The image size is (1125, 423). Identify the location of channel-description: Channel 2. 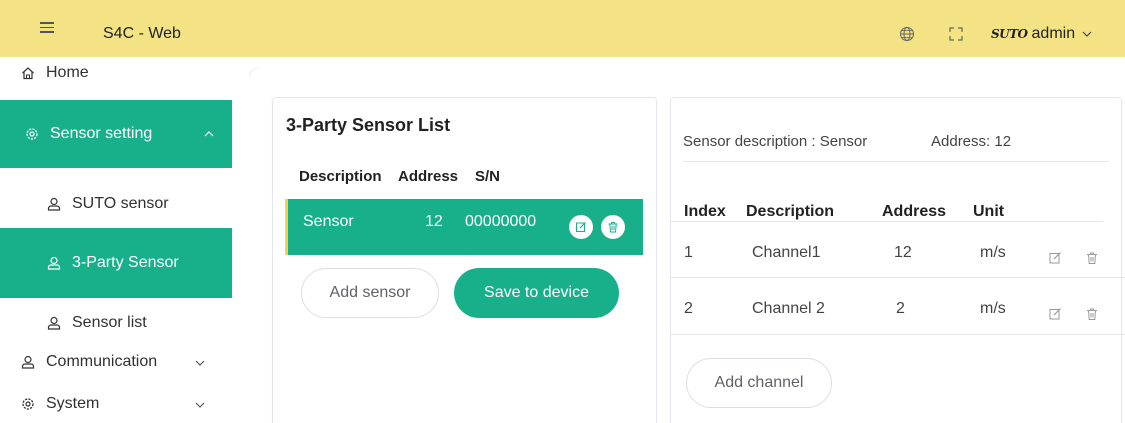
(788, 308).